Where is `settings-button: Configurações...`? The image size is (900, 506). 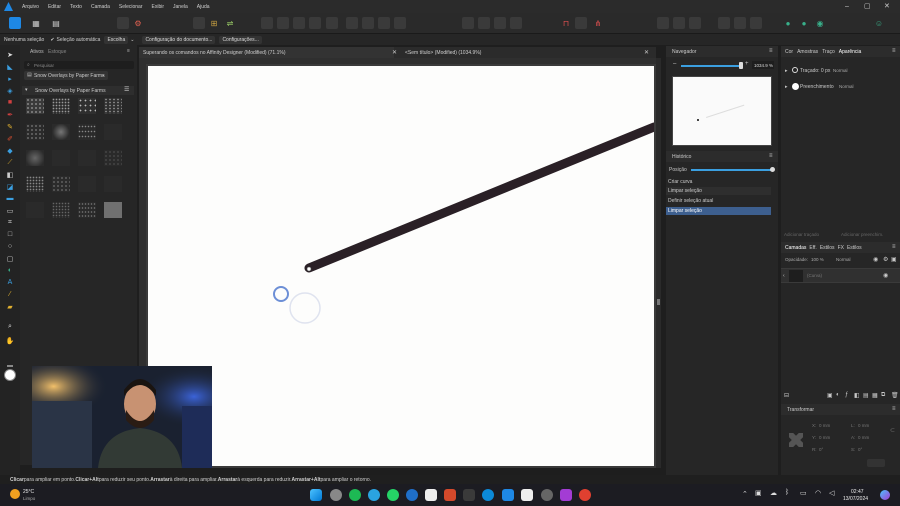
settings-button: Configurações... is located at coordinates (240, 39).